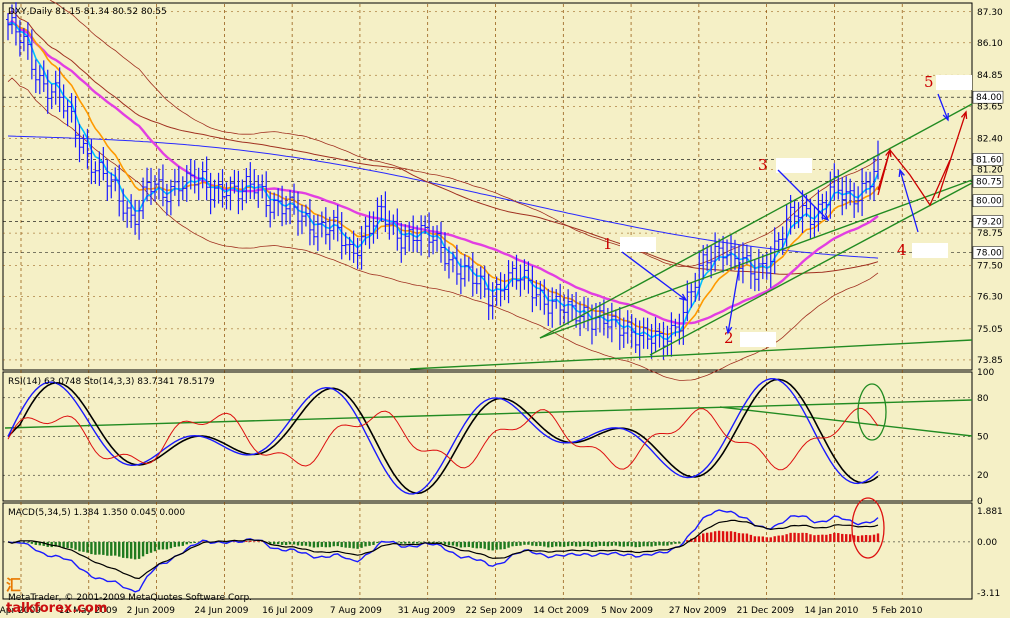 Image resolution: width=1010 pixels, height=618 pixels. Describe the element at coordinates (990, 266) in the screenshot. I see `price-tick-label: 77.50` at that location.